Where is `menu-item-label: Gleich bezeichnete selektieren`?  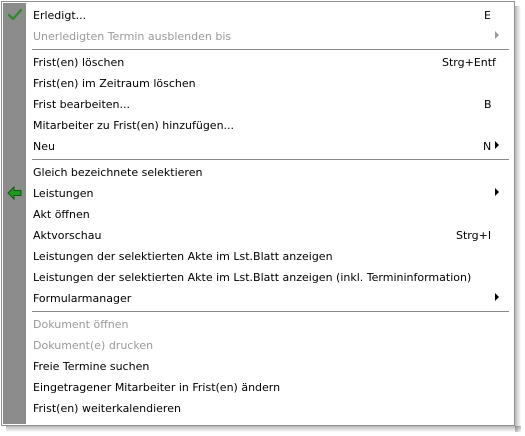
menu-item-label: Gleich bezeichnete selektieren is located at coordinates (118, 172).